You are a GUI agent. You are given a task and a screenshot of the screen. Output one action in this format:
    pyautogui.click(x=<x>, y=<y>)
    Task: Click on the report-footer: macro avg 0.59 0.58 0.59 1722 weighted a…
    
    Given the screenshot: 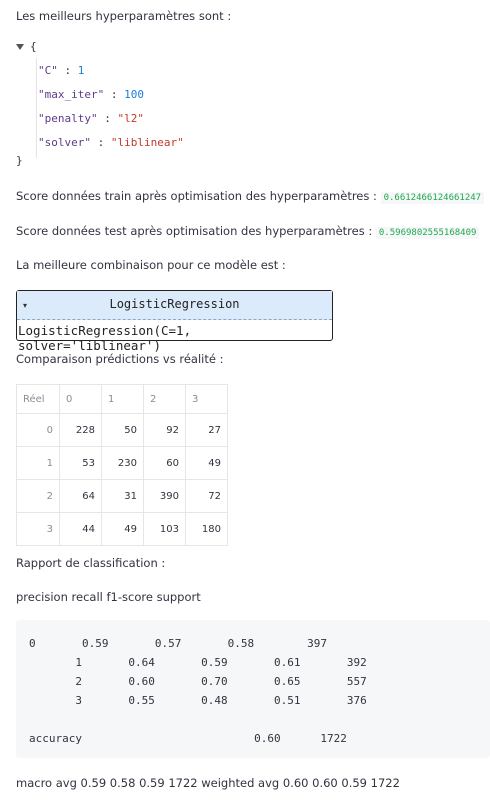 What is the action you would take?
    pyautogui.click(x=208, y=783)
    